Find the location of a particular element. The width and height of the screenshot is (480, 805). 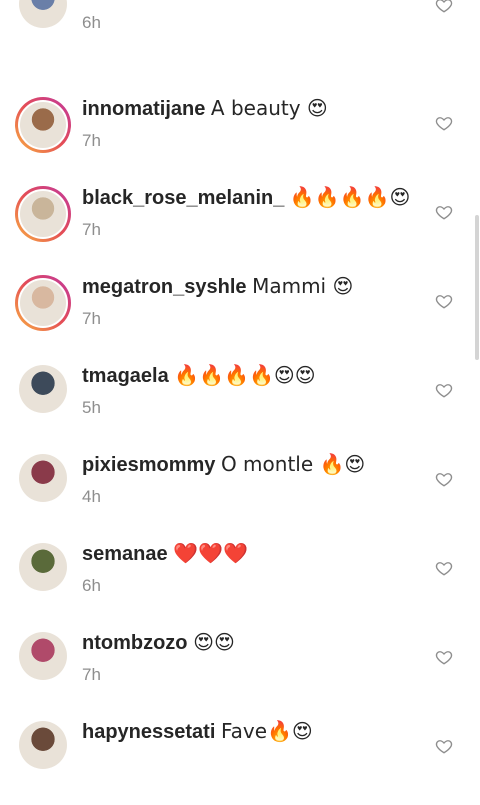

comment-text: hapynessetati Fave🔥😍 is located at coordinates (247, 731).